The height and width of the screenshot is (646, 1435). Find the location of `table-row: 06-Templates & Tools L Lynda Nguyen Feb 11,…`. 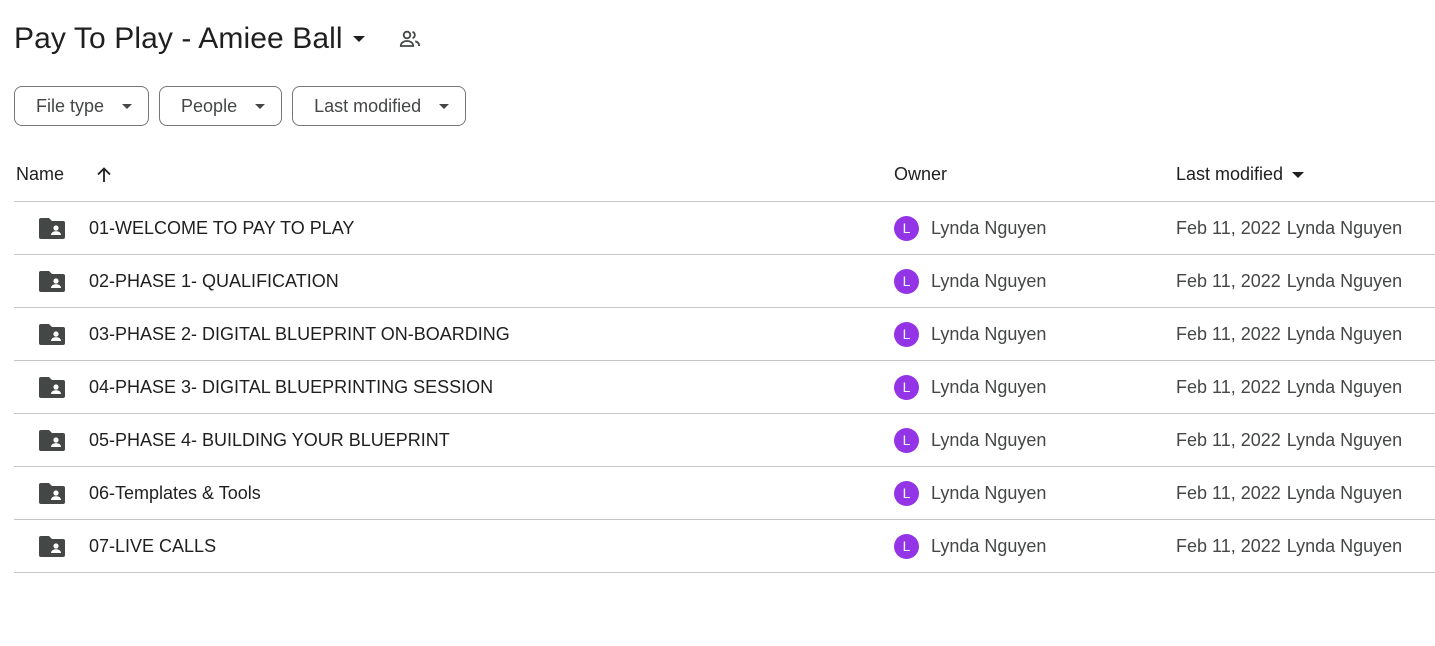

table-row: 06-Templates & Tools L Lynda Nguyen Feb 11,… is located at coordinates (724, 493).